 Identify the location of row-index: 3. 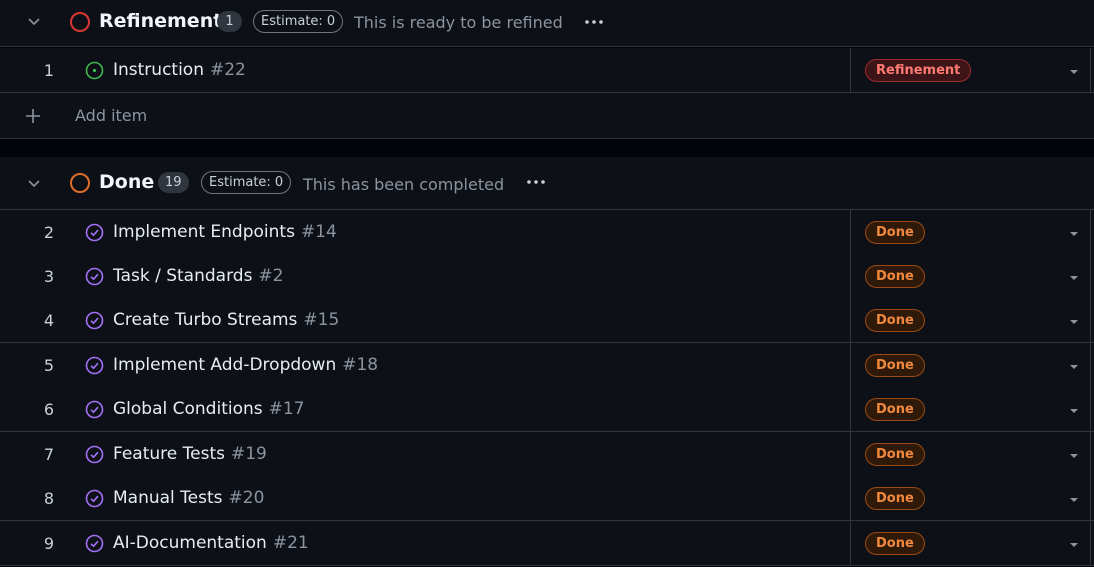
(48, 276).